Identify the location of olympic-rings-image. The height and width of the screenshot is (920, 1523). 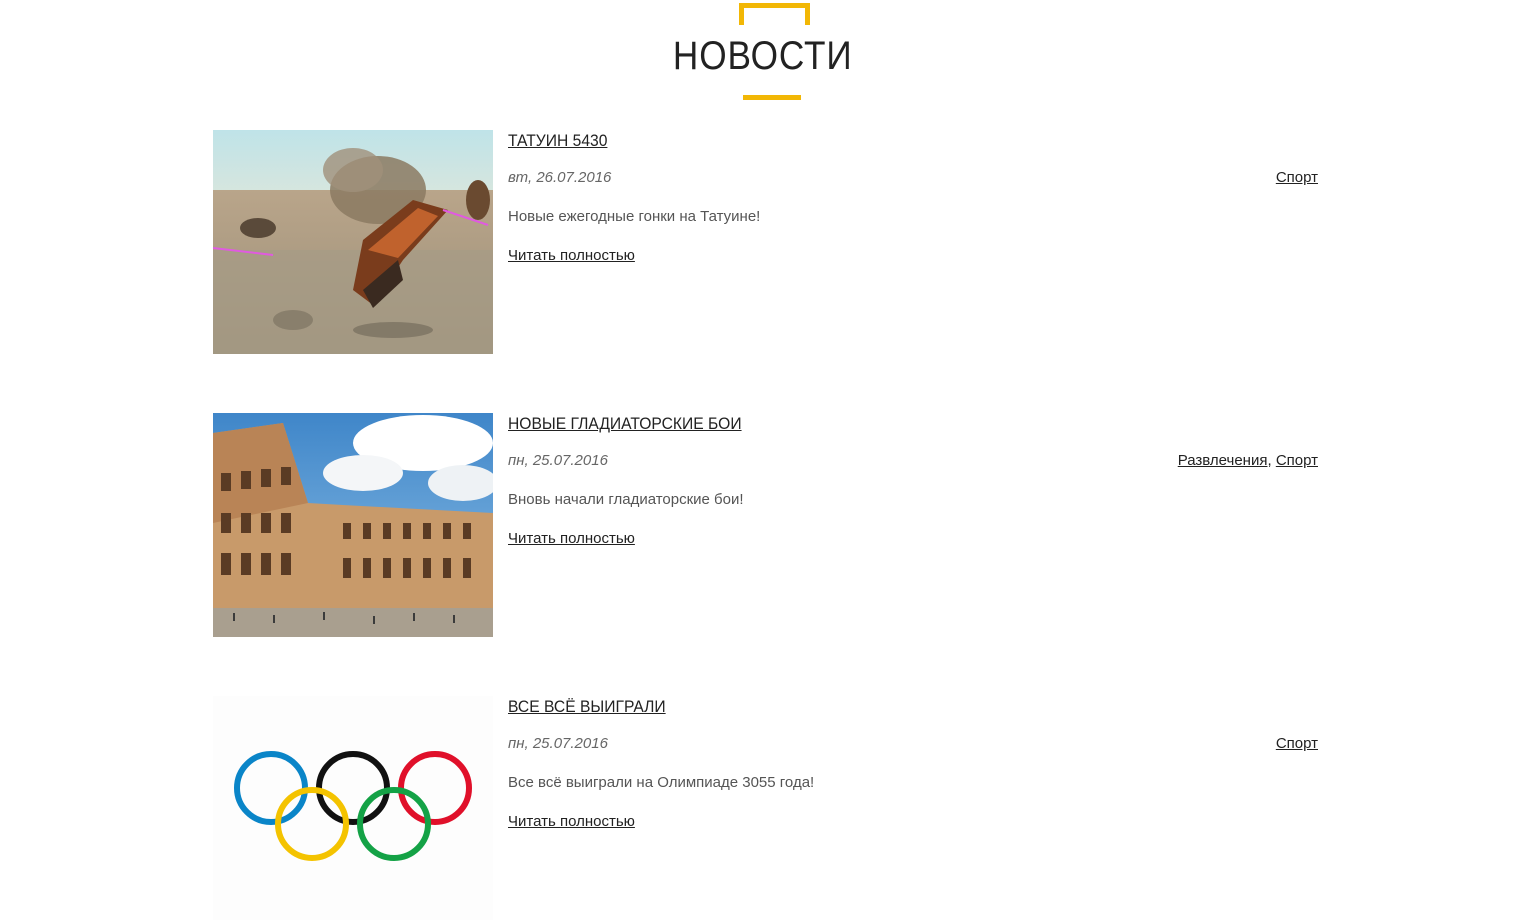
(353, 808).